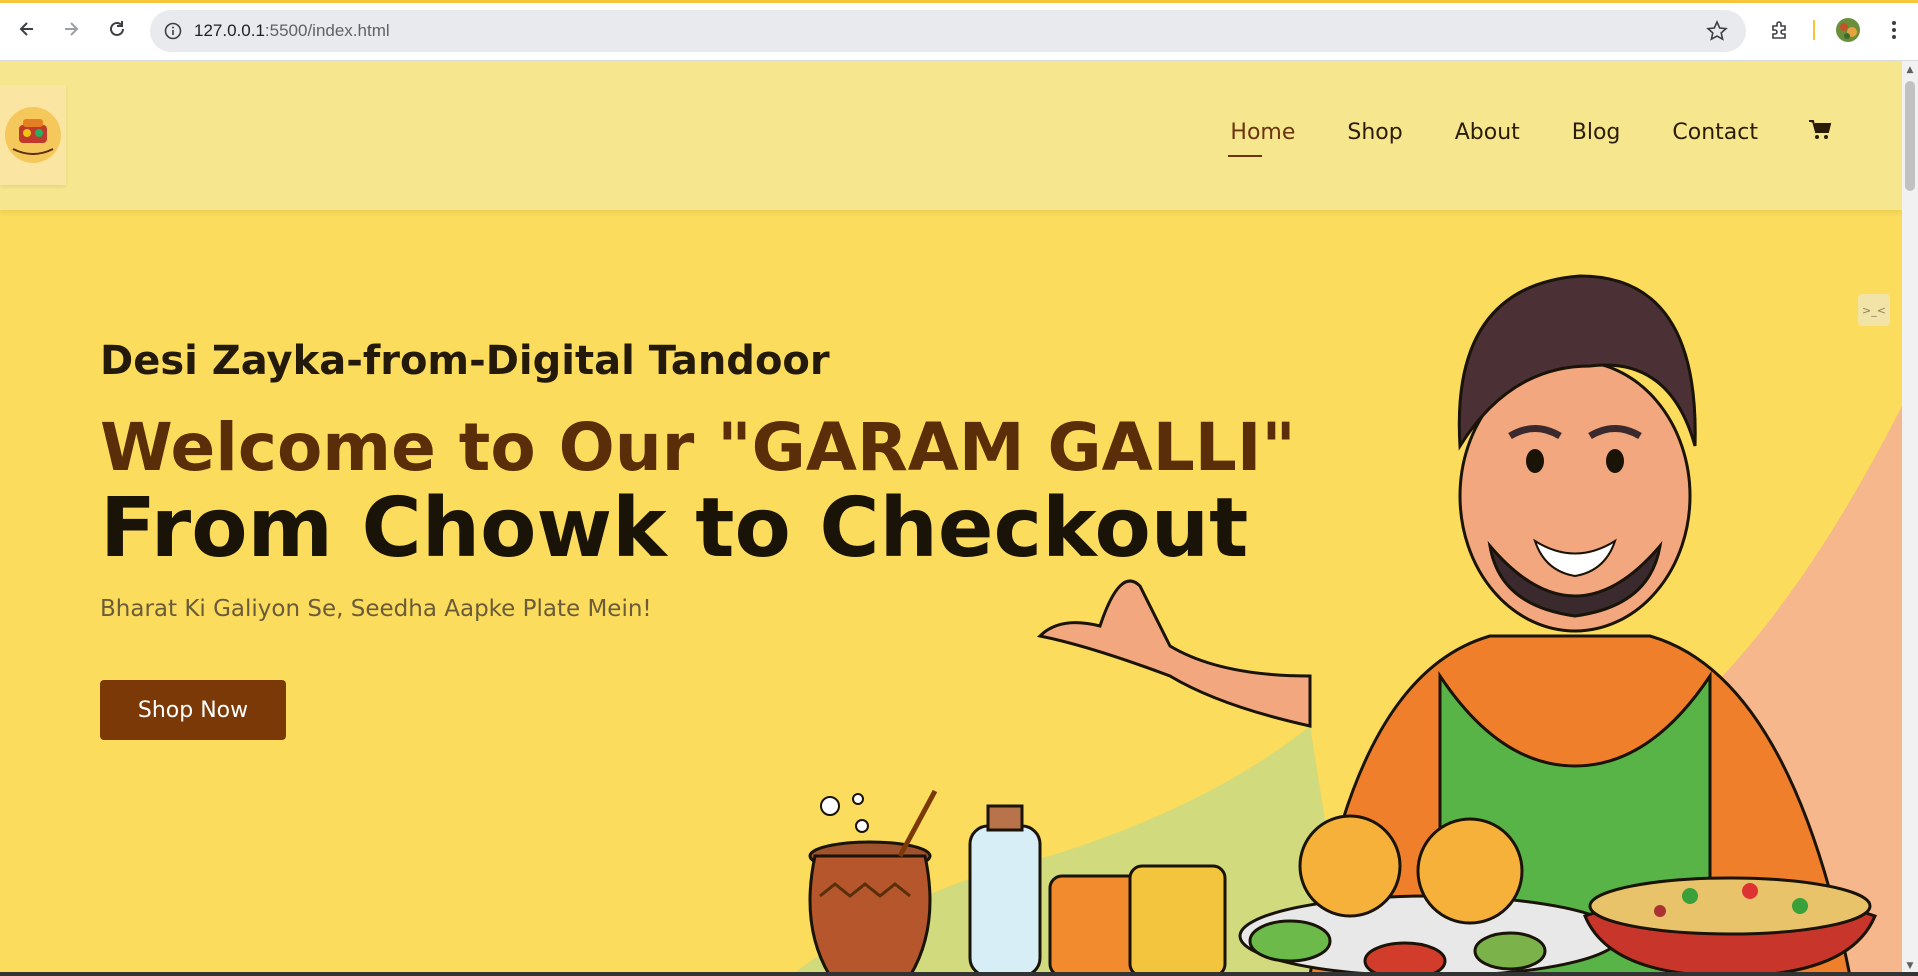 The height and width of the screenshot is (976, 1918). Describe the element at coordinates (1374, 132) in the screenshot. I see `nav-shop: Shop` at that location.